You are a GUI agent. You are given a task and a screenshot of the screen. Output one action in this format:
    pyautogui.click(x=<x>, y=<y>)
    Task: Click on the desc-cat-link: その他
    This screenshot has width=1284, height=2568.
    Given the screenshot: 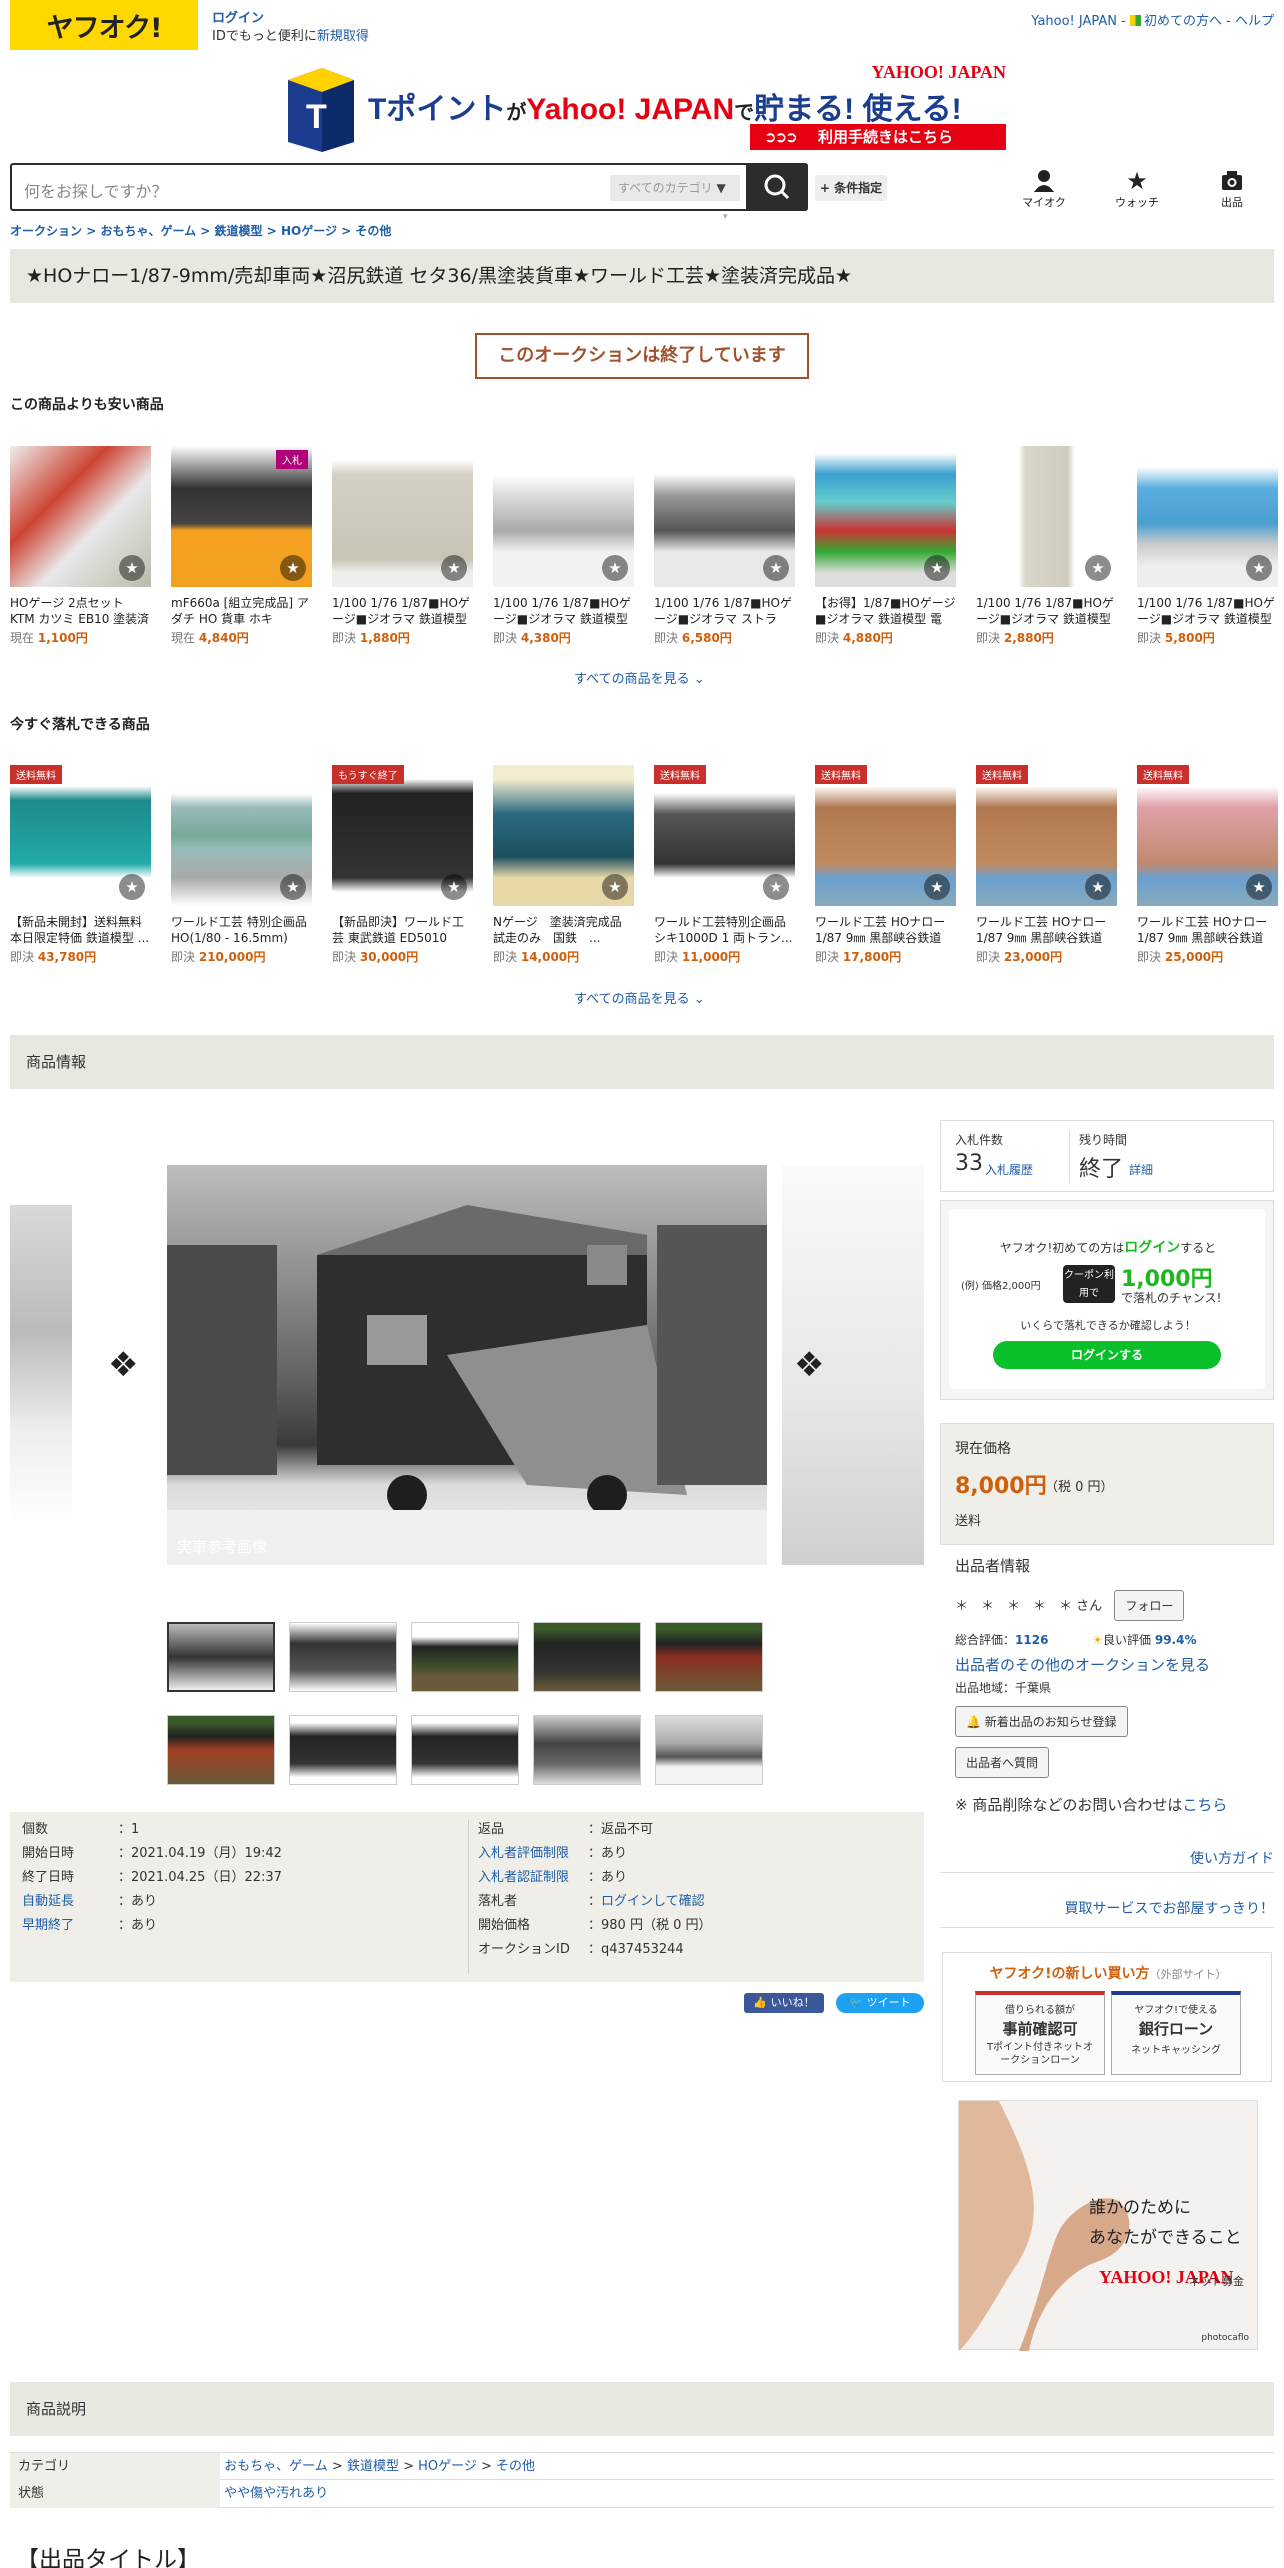 What is the action you would take?
    pyautogui.click(x=515, y=2466)
    